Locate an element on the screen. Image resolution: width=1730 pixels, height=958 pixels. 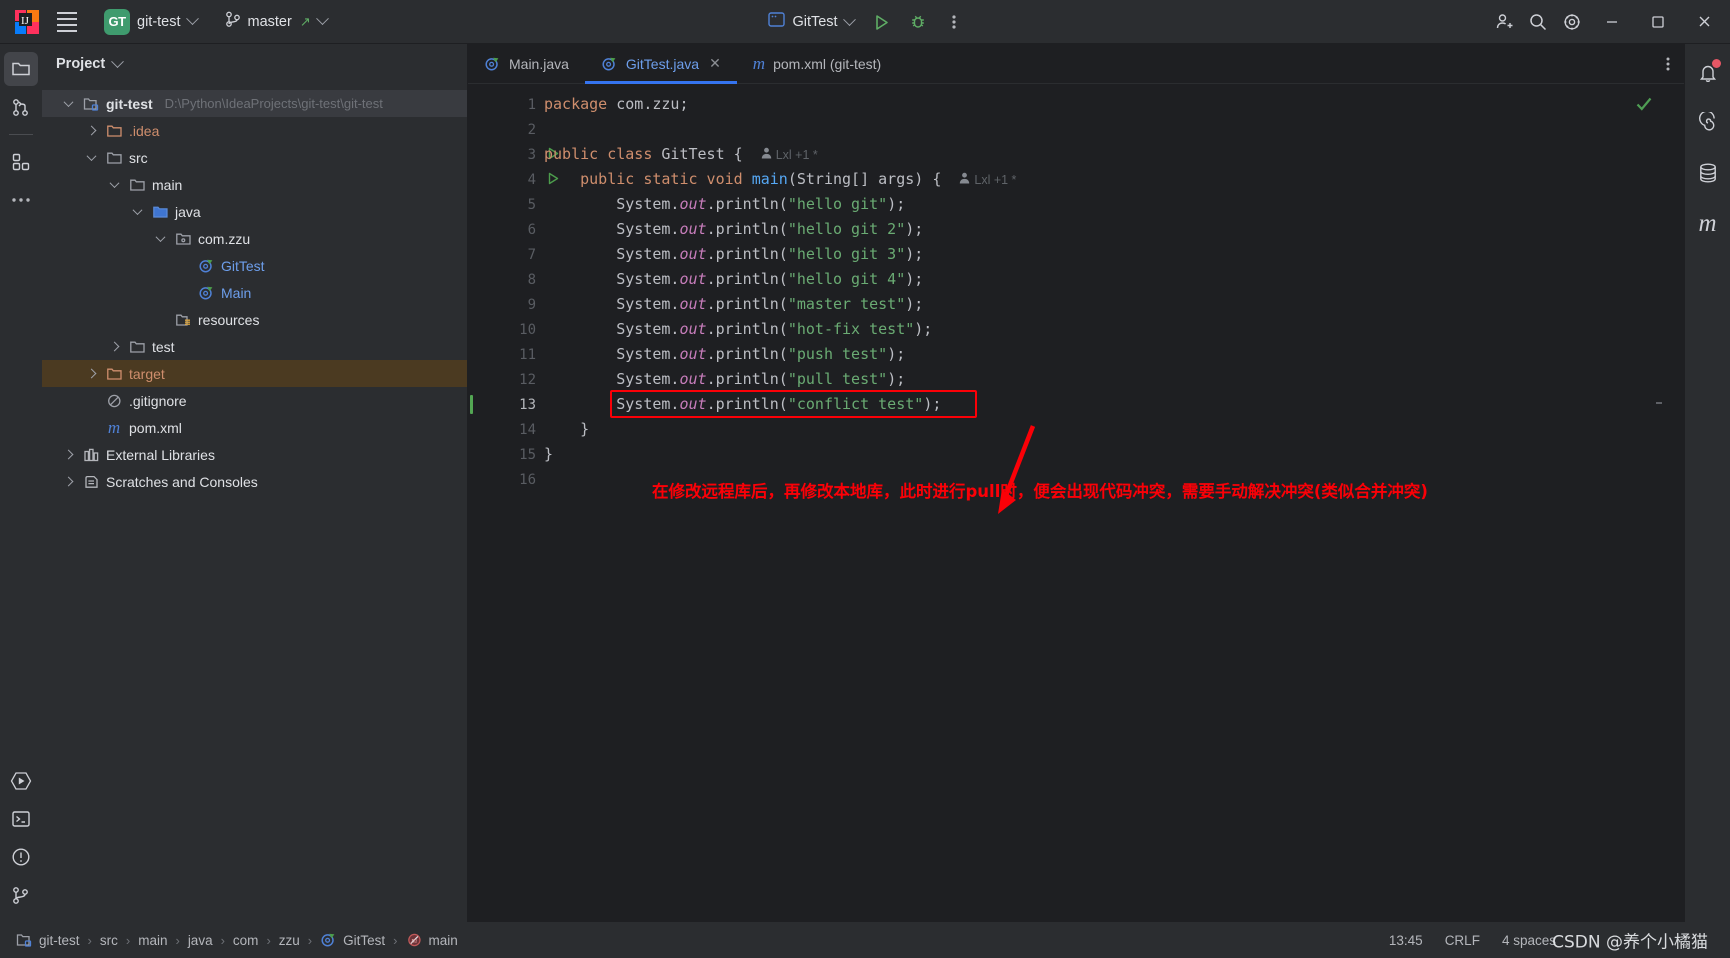
tree-item--idea: .idea is located at coordinates (254, 130).